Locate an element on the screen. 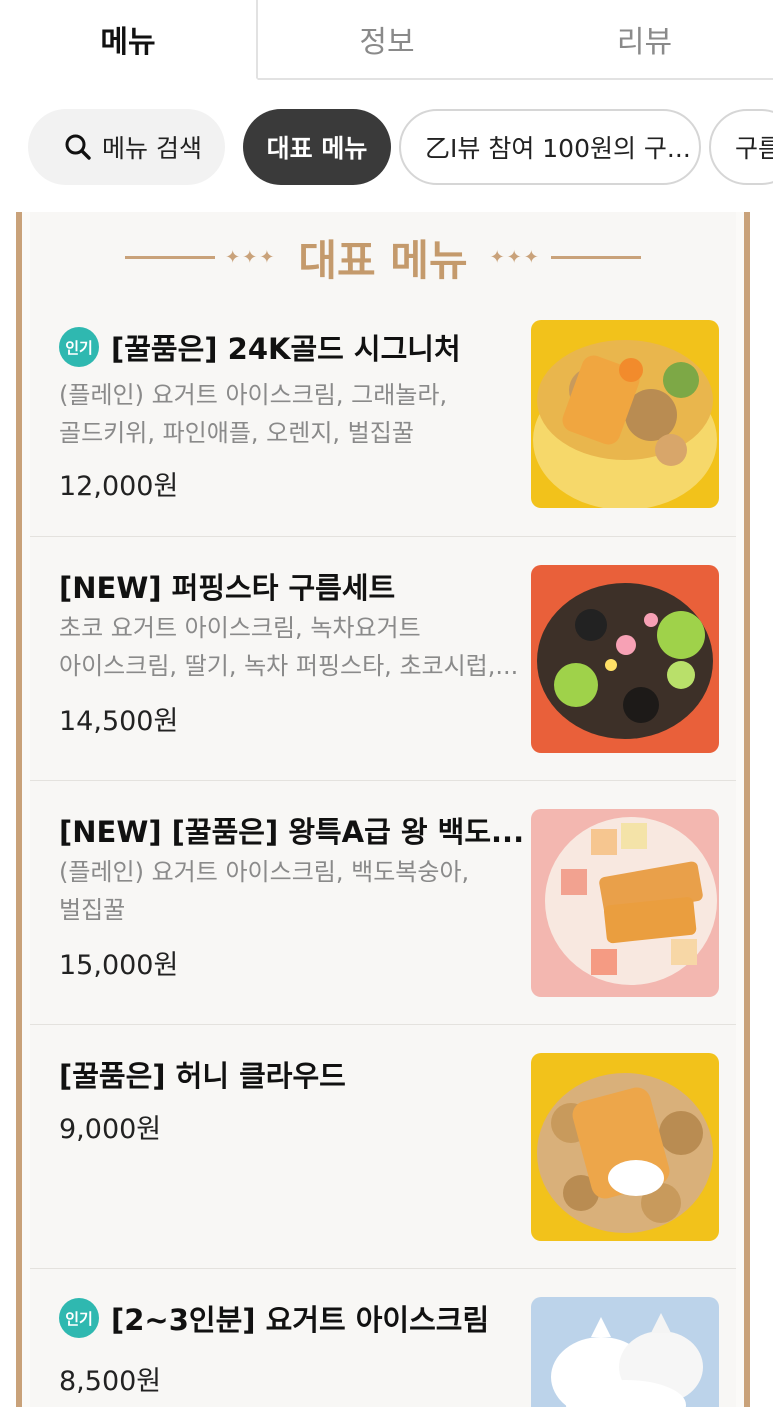 The width and height of the screenshot is (773, 1407). description-line: 골드키위, 파인애플, 오렌지, 벌집꿀 is located at coordinates (236, 433).